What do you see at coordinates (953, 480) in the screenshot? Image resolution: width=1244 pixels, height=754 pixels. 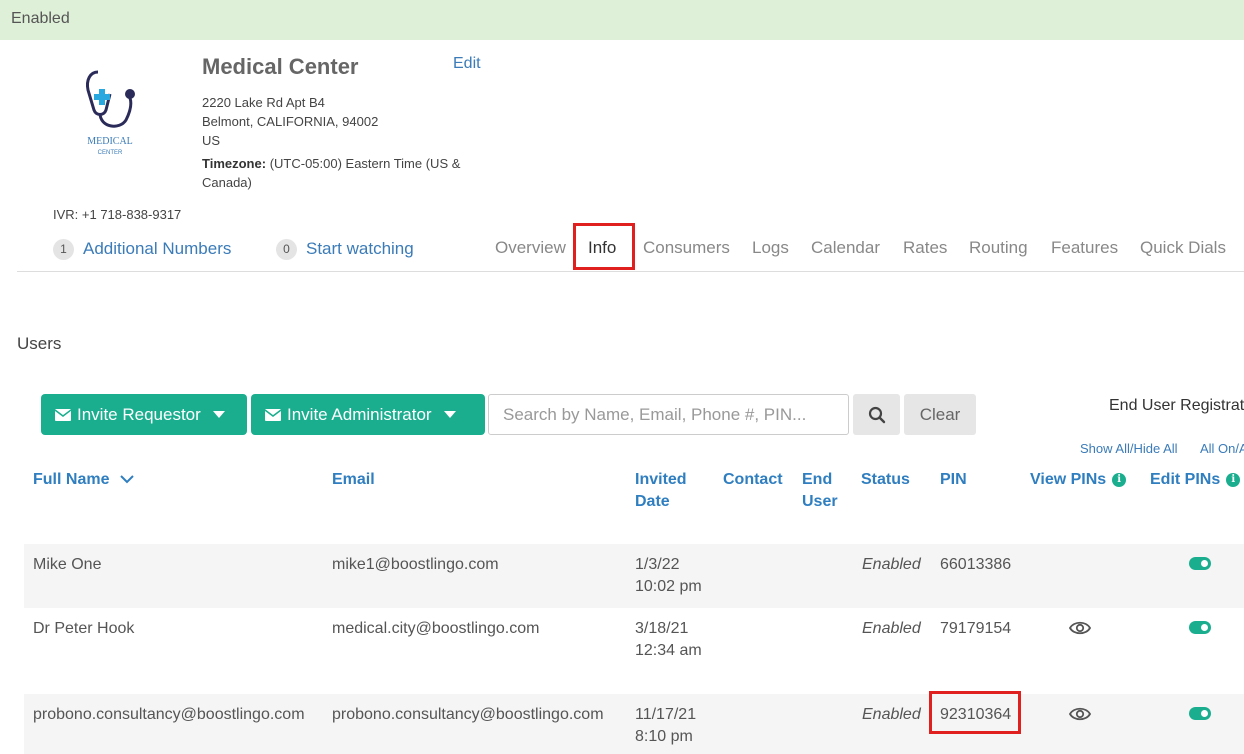 I see `column-header-pin: PIN` at bounding box center [953, 480].